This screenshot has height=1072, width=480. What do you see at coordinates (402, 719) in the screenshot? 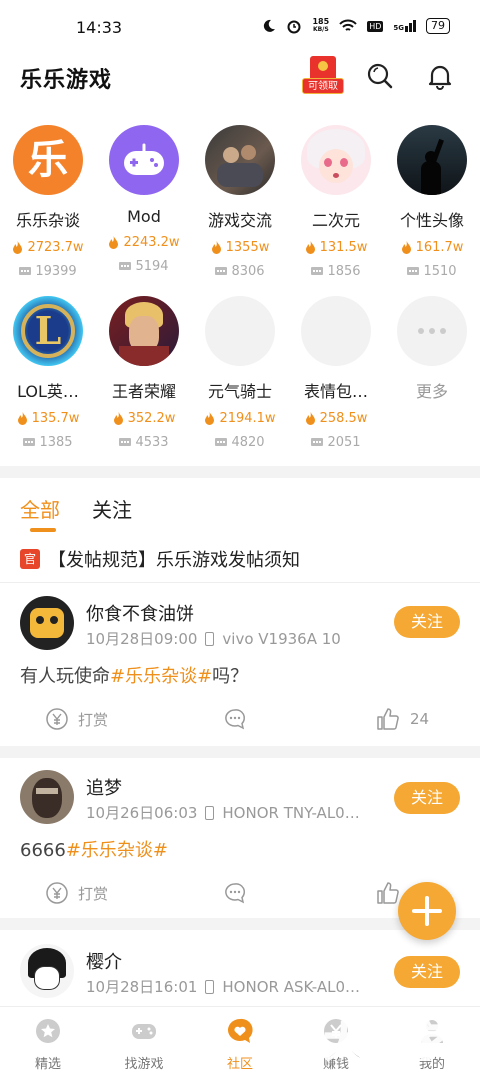
I see `like-button: 24` at bounding box center [402, 719].